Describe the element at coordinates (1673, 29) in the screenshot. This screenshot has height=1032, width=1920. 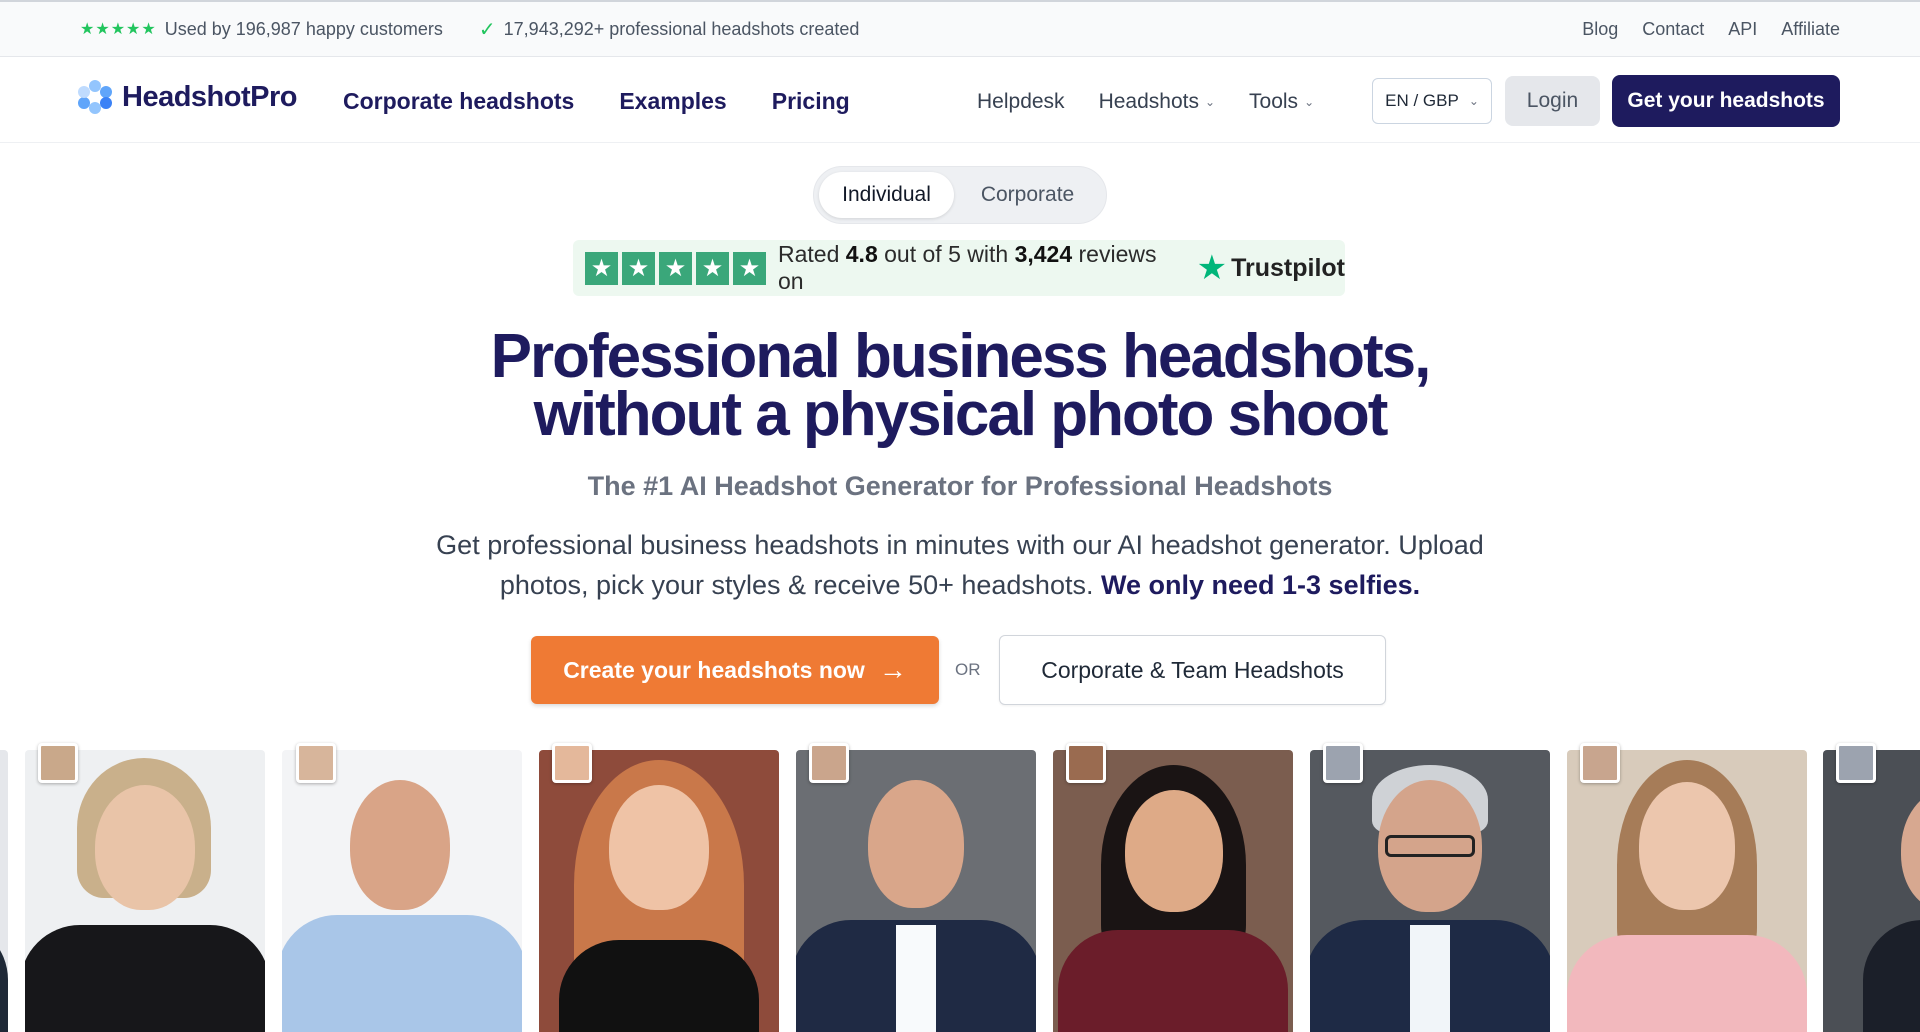
I see `contact-link: Contact` at that location.